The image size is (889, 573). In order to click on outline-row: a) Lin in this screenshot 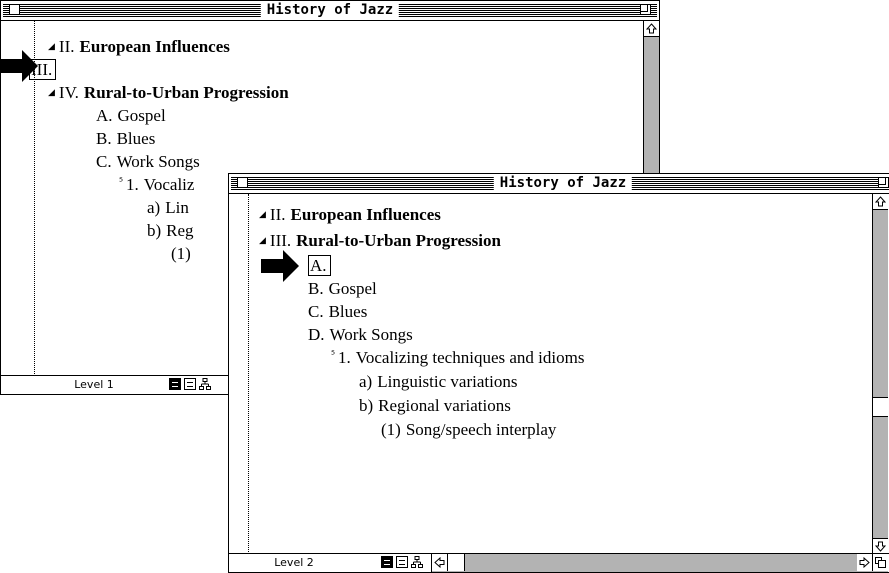, I will do `click(168, 207)`.